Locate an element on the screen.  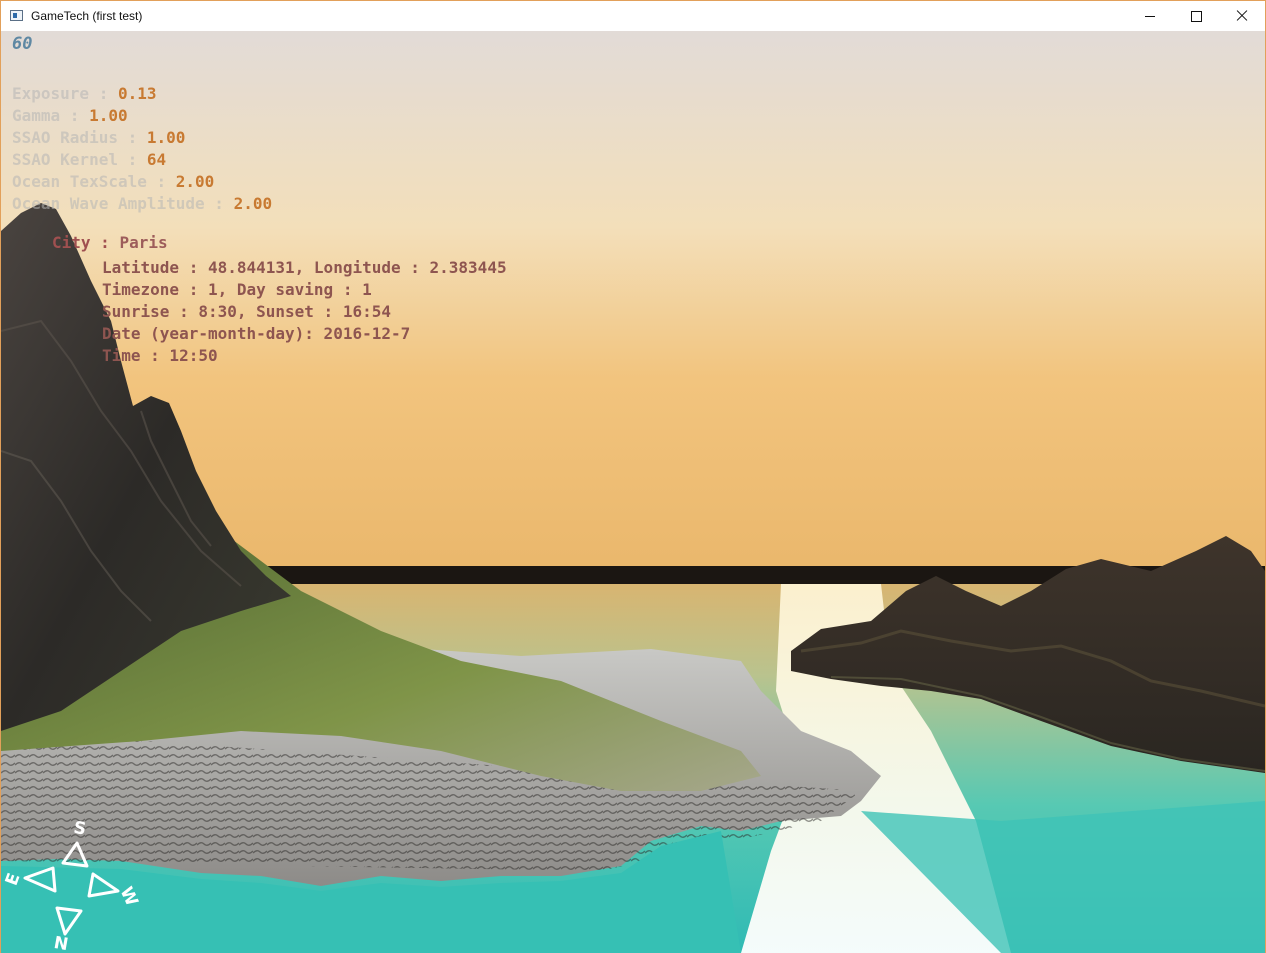
city-line: City : Paris is located at coordinates (110, 242).